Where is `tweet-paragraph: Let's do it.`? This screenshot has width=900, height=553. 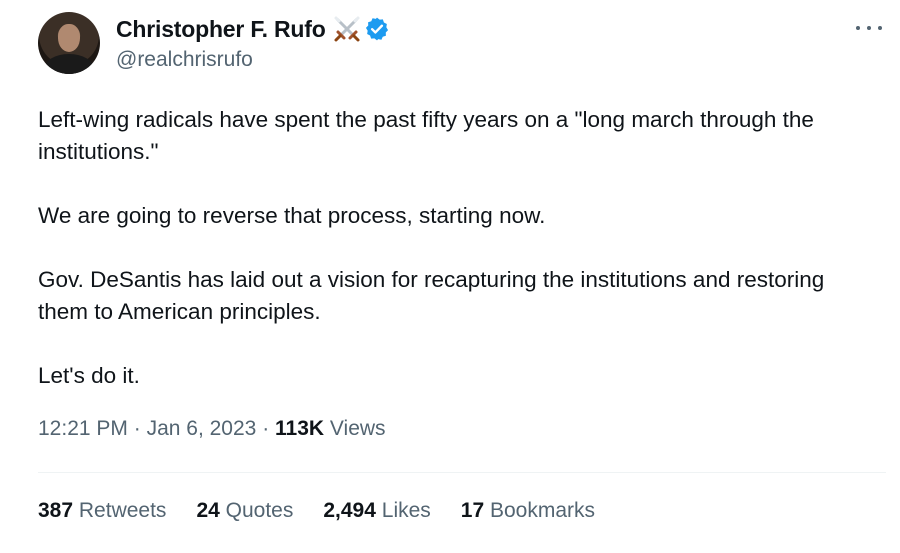 tweet-paragraph: Let's do it. is located at coordinates (89, 375).